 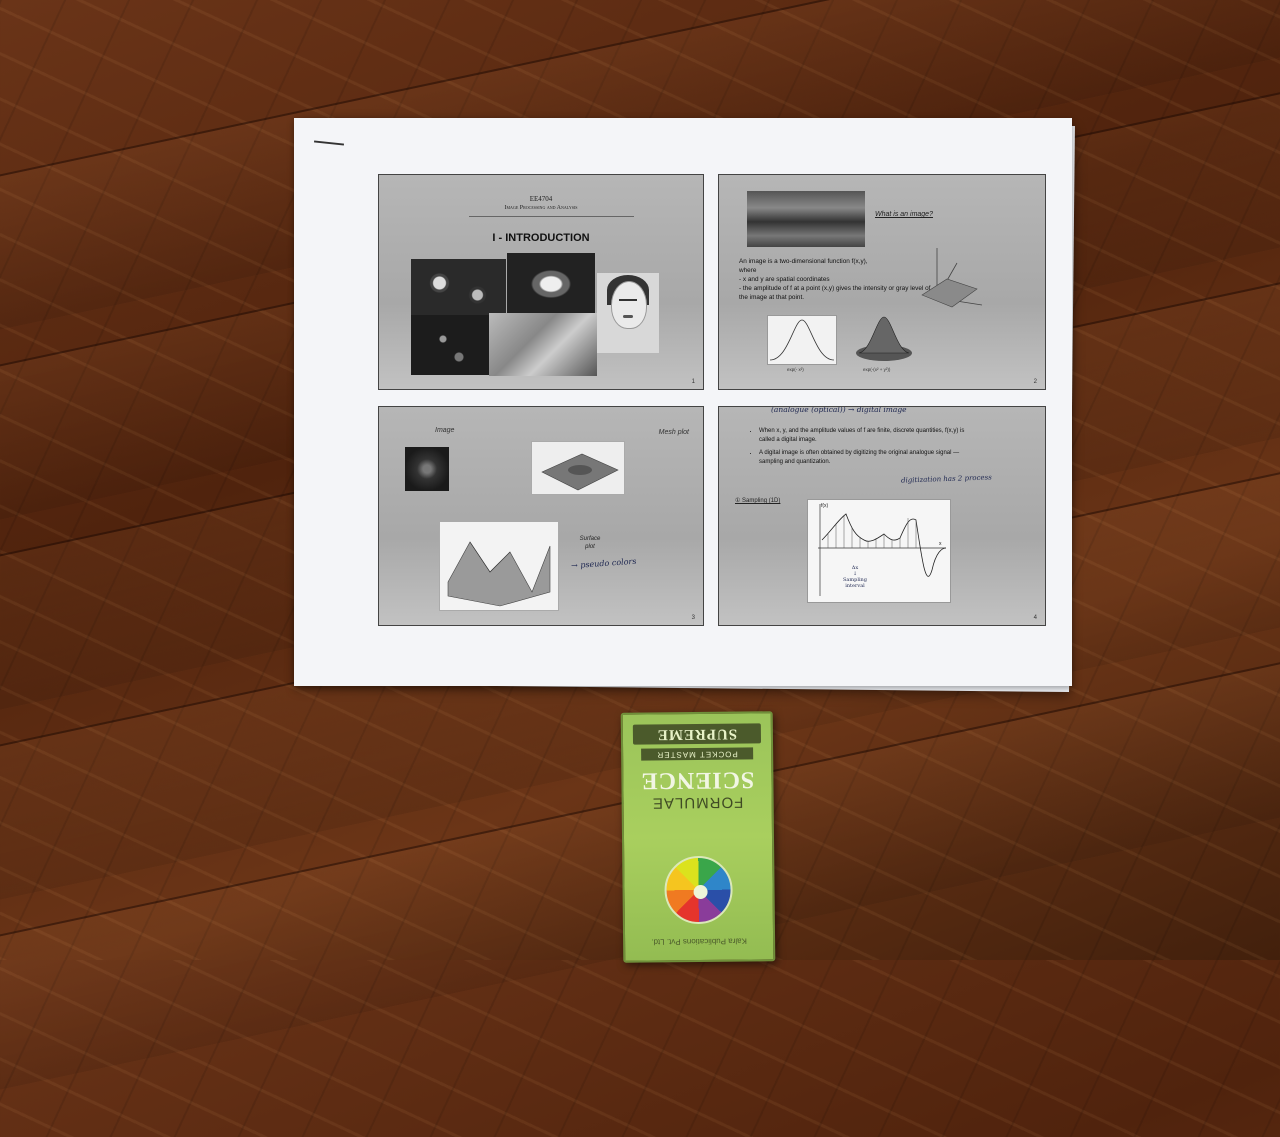 I want to click on portrait-face, so click(x=629, y=305).